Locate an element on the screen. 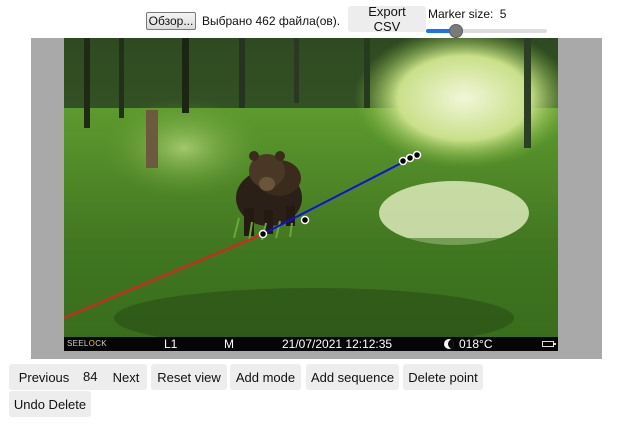 The width and height of the screenshot is (624, 430). marker-size-caption: Marker size: is located at coordinates (461, 14).